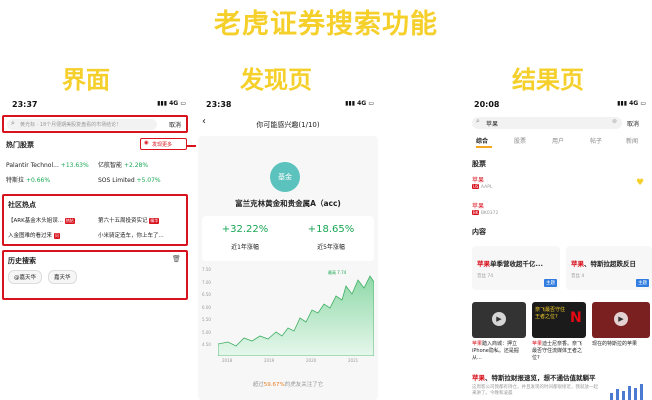 The width and height of the screenshot is (652, 400). Describe the element at coordinates (485, 208) in the screenshot. I see `stock-result: 苹果 BK BK0372` at that location.